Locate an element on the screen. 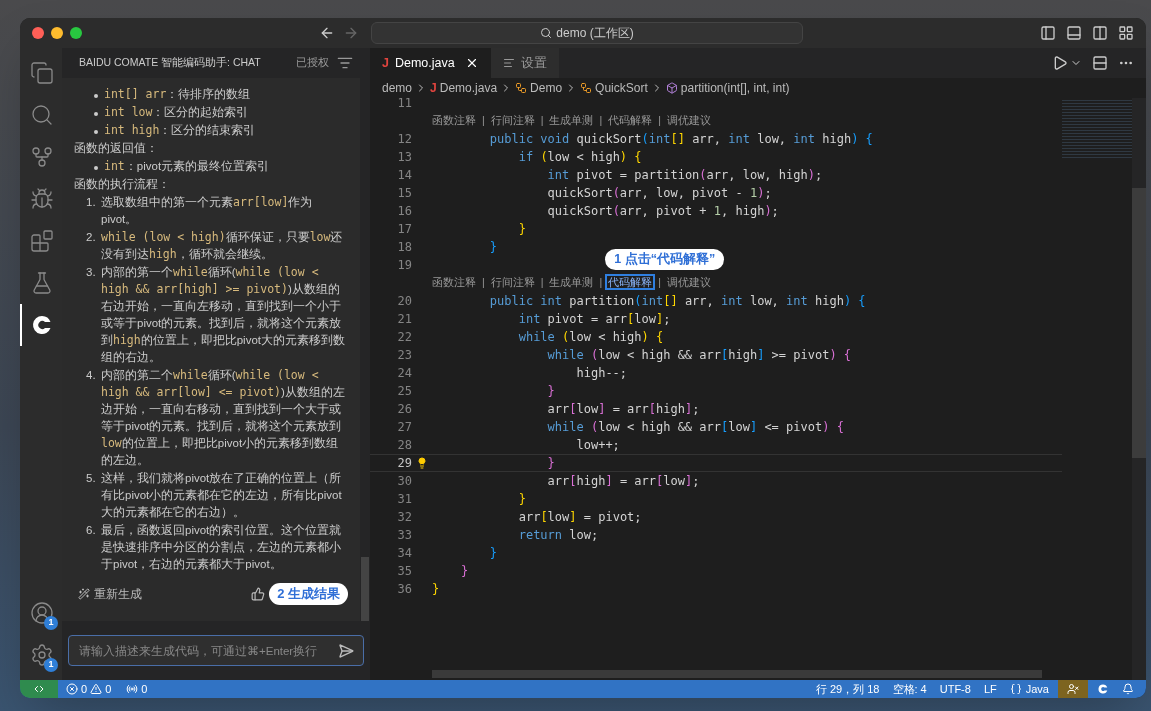 The width and height of the screenshot is (1151, 711). code-line: high--; is located at coordinates (601, 373).